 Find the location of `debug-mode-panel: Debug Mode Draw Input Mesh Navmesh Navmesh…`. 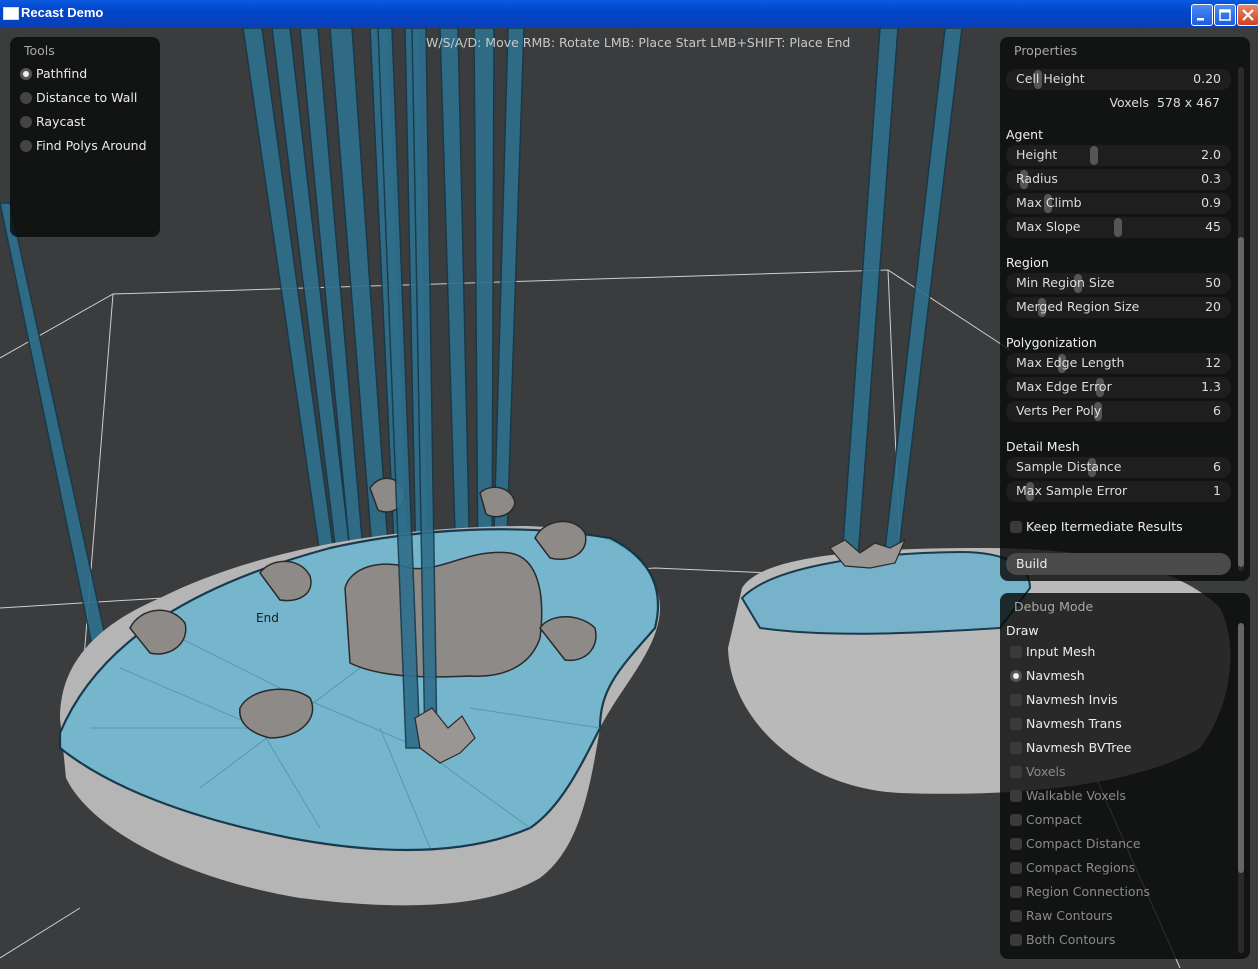

debug-mode-panel: Debug Mode Draw Input Mesh Navmesh Navmesh… is located at coordinates (1125, 776).